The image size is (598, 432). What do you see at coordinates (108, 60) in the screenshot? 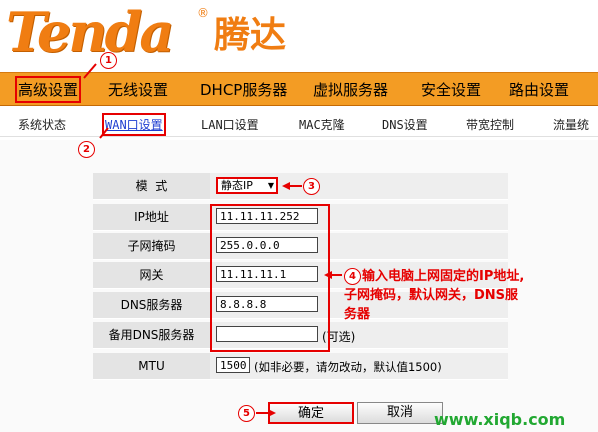
I see `annotation-1: 1` at bounding box center [108, 60].